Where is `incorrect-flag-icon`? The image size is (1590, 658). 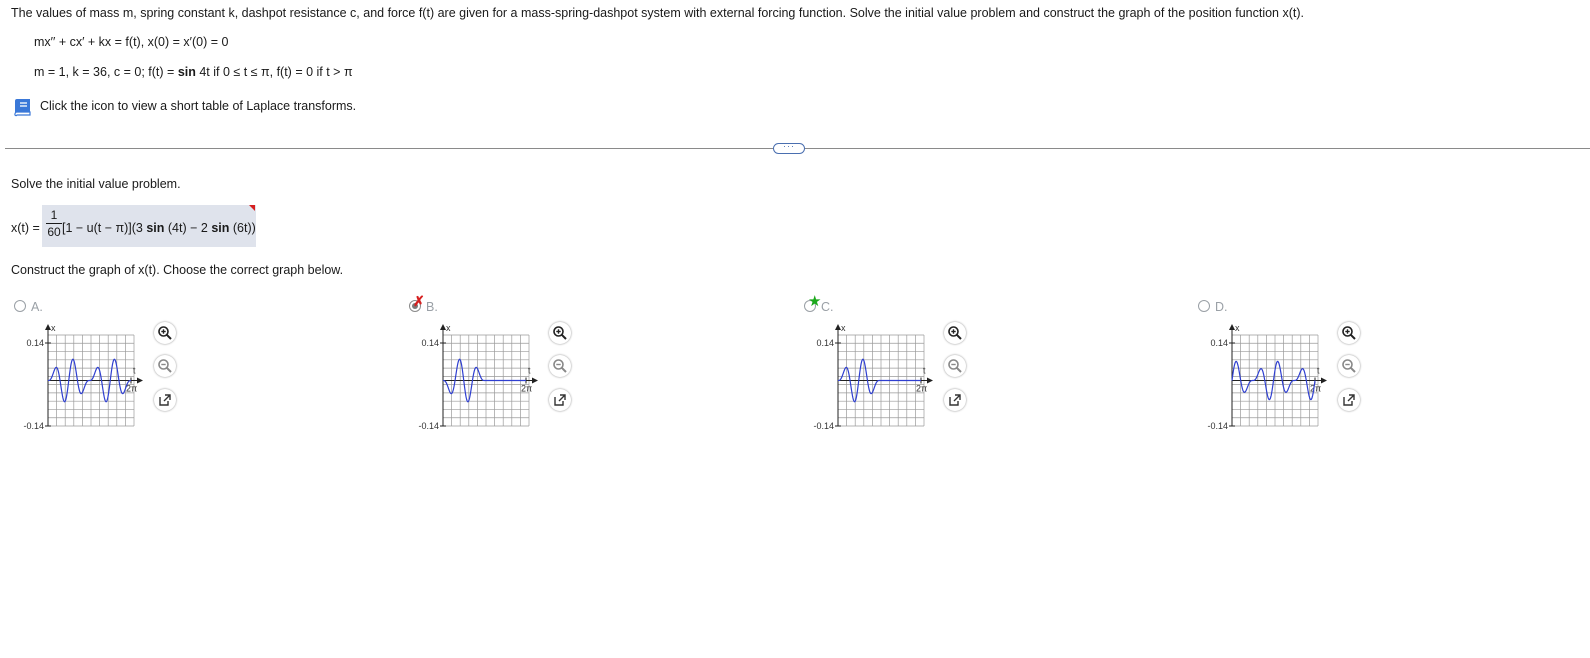
incorrect-flag-icon is located at coordinates (252, 208).